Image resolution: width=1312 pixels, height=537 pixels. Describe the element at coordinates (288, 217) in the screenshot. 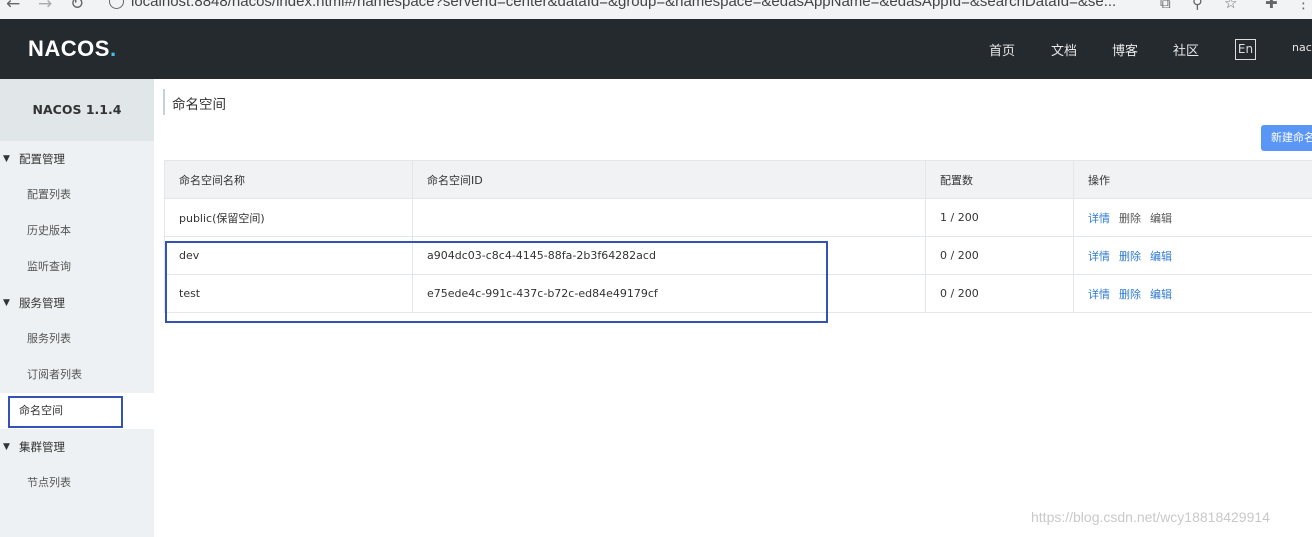

I see `namespace-name: public(保留空间)` at that location.